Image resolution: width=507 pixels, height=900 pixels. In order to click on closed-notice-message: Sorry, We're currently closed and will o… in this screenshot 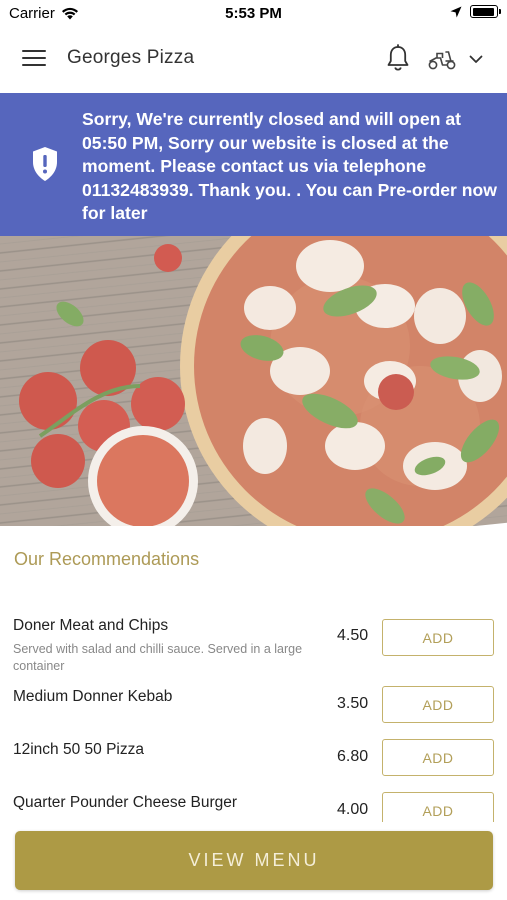, I will do `click(289, 166)`.